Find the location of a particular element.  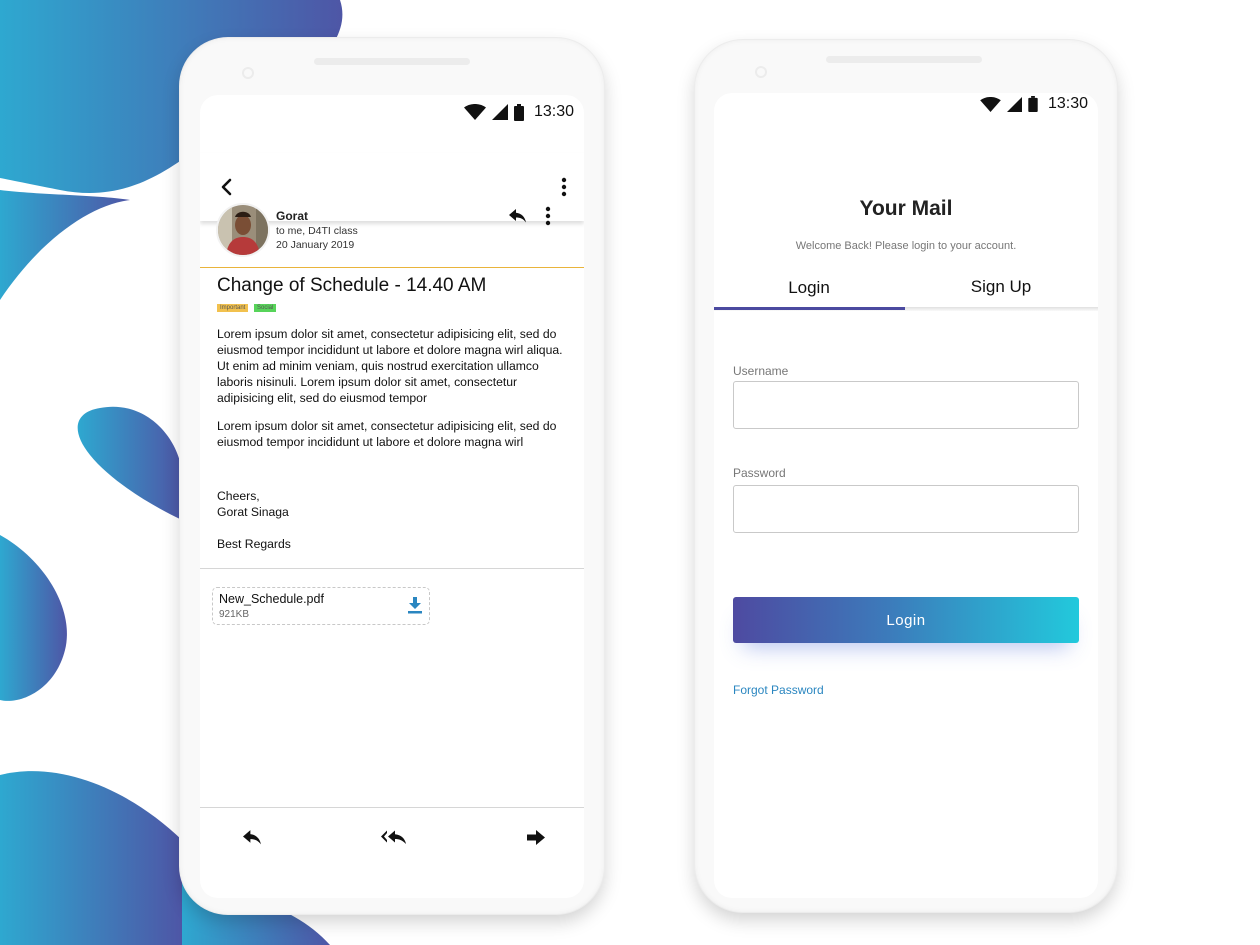

username-label: Username is located at coordinates (761, 371).